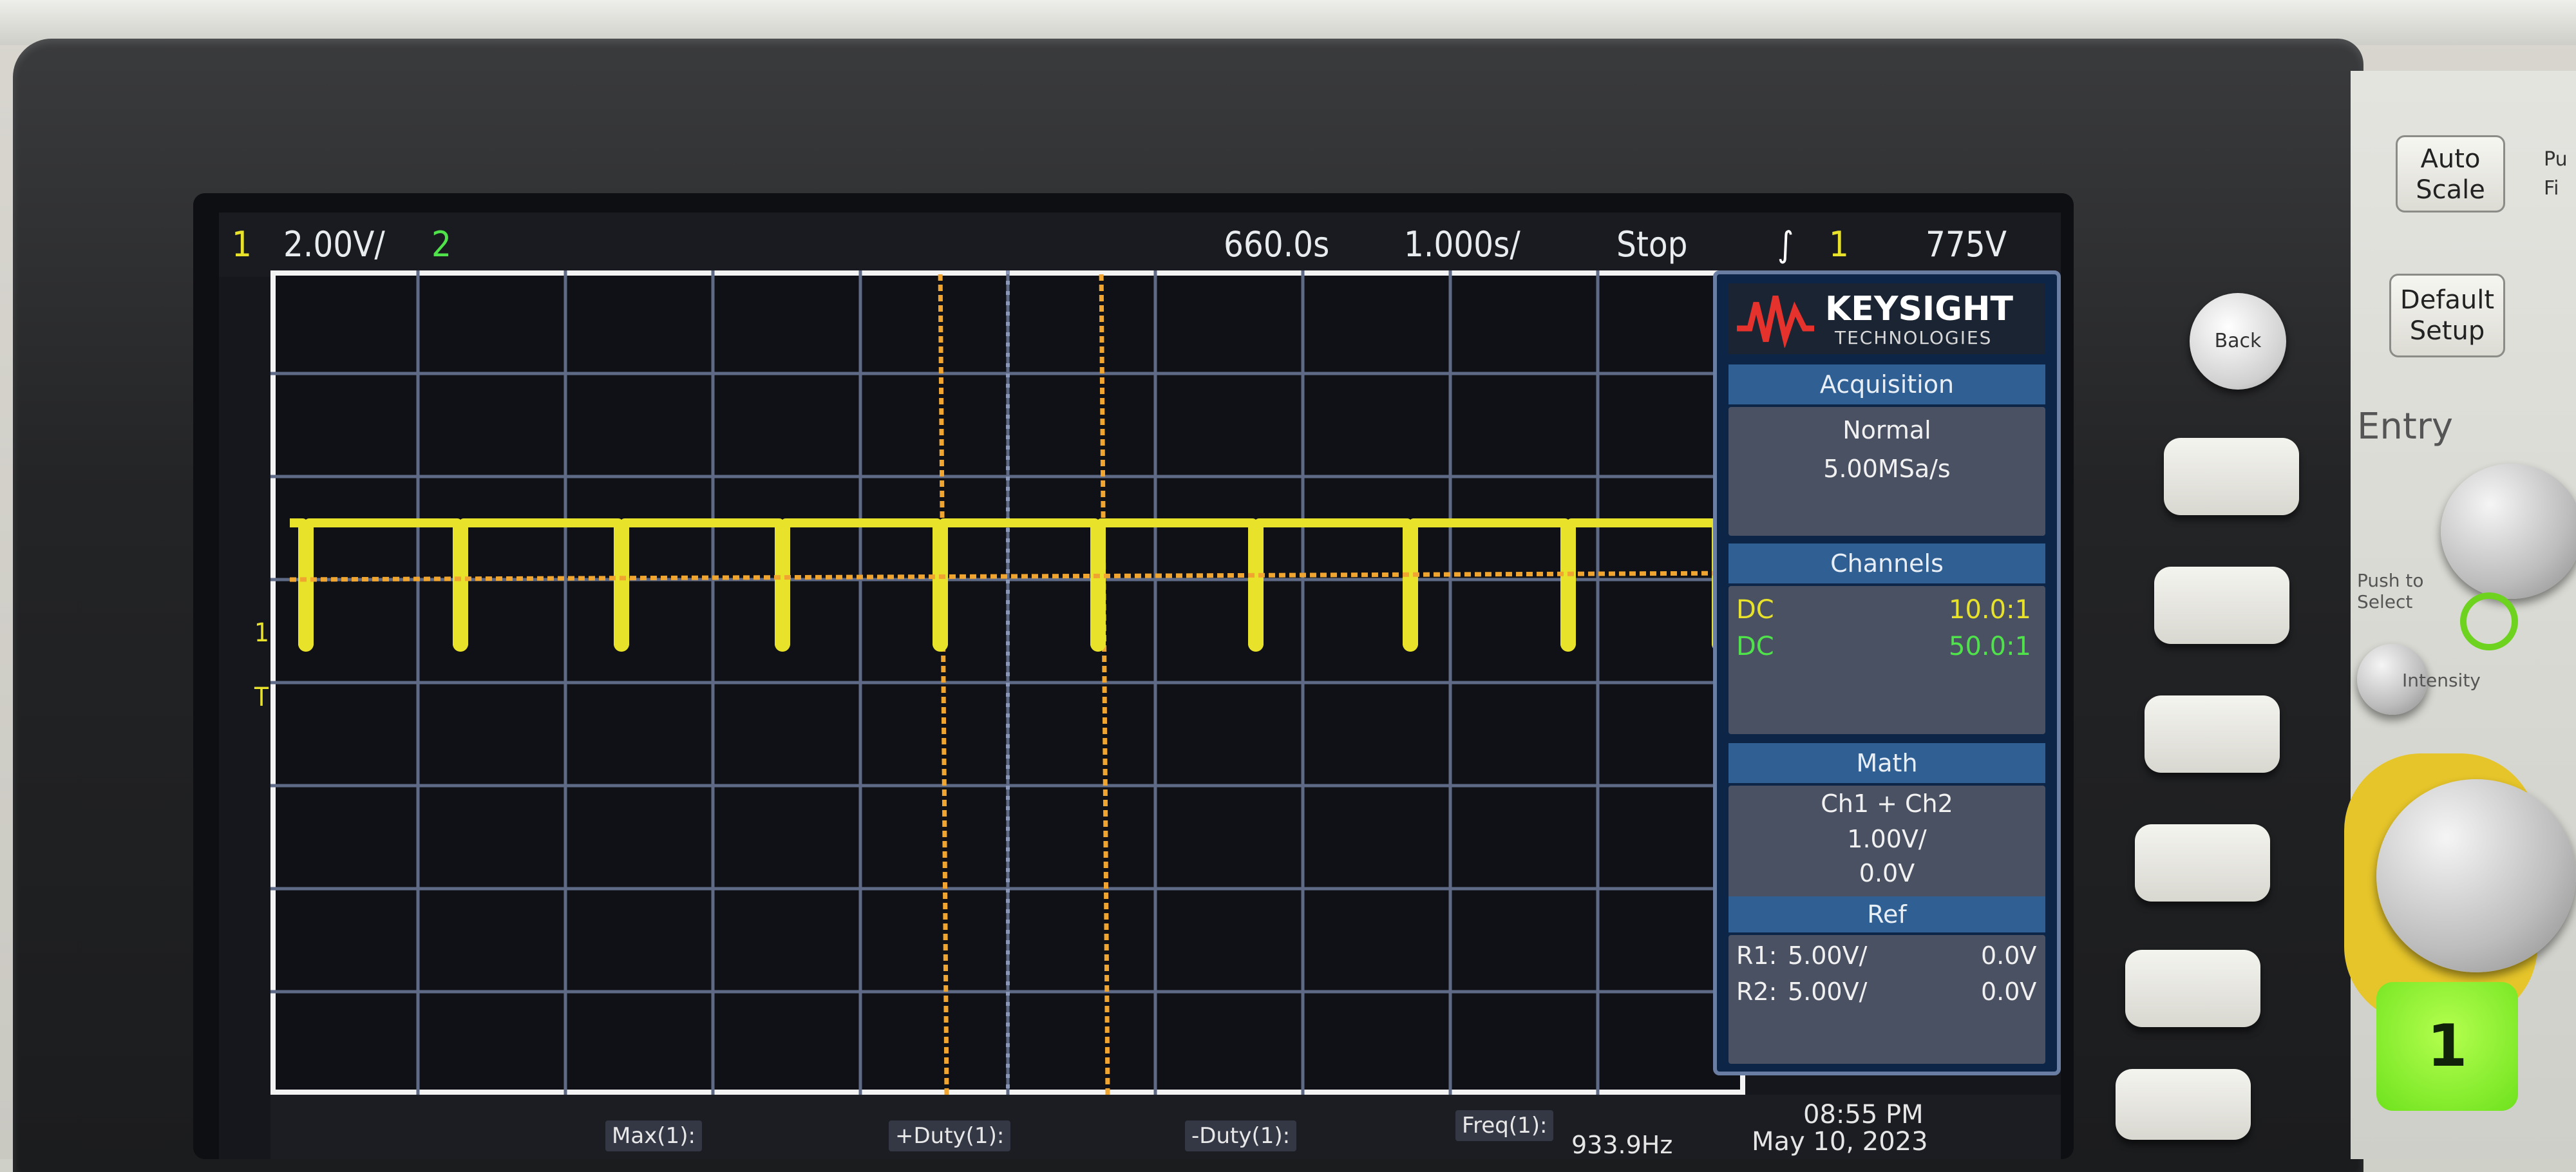 The width and height of the screenshot is (2576, 1172). I want to click on ch1-key: 1, so click(2447, 1047).